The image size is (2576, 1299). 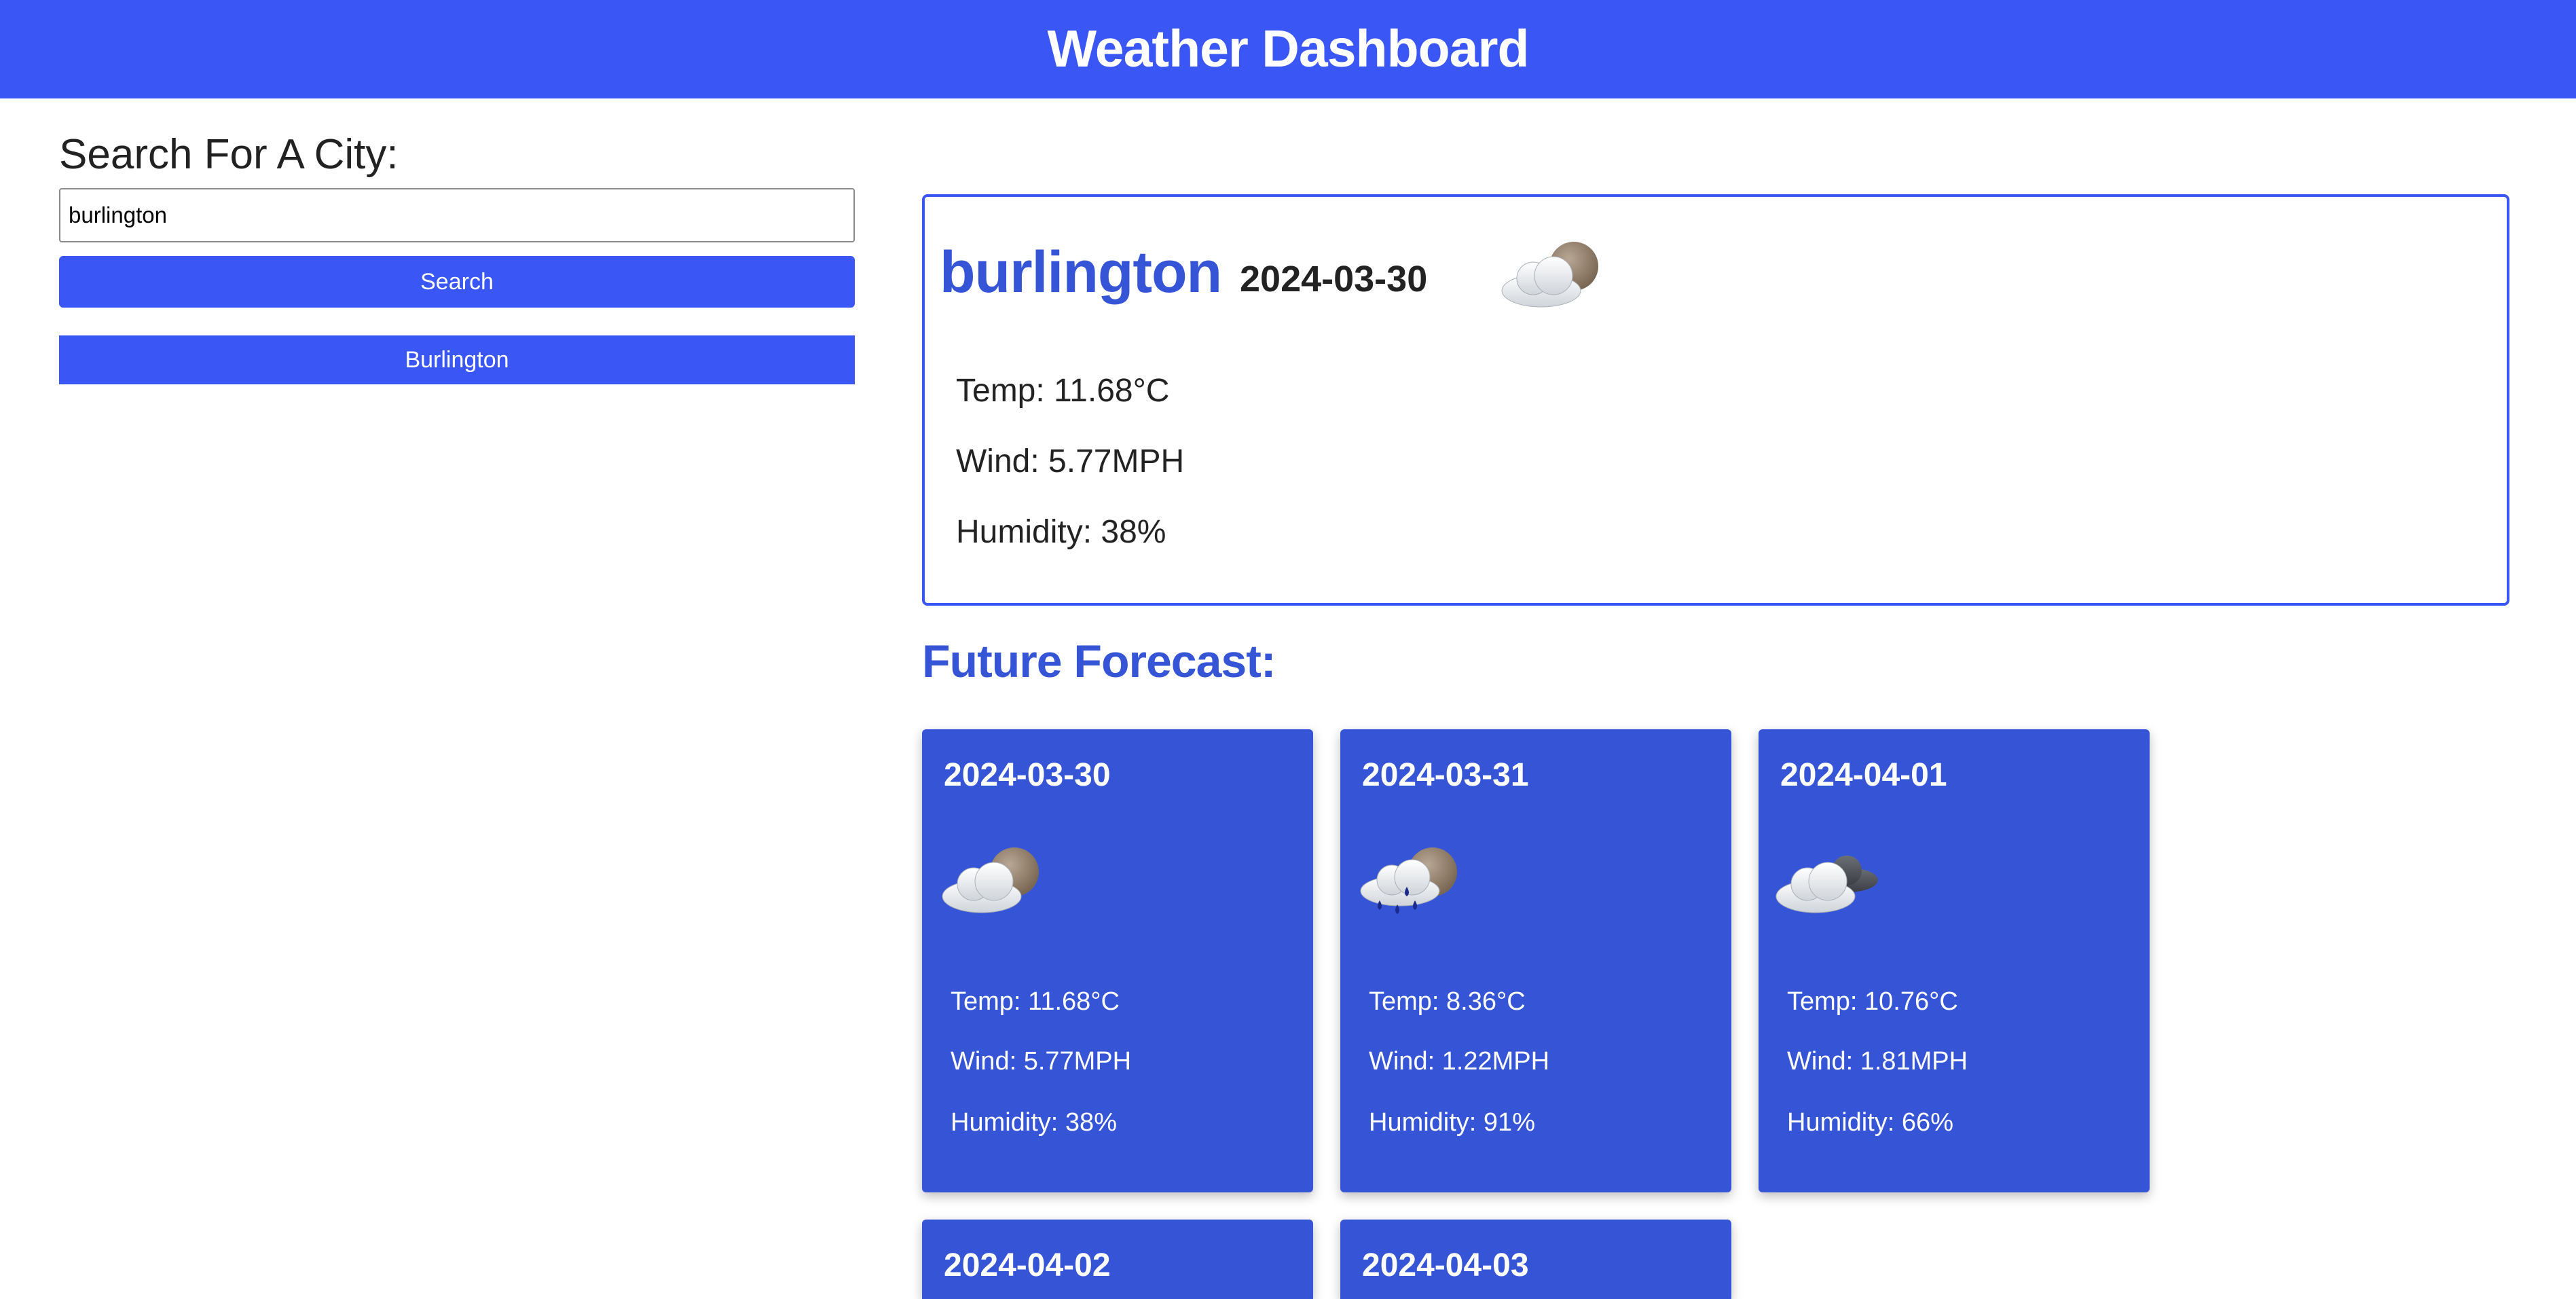 I want to click on rain-cloud-moon-icon, so click(x=1410, y=880).